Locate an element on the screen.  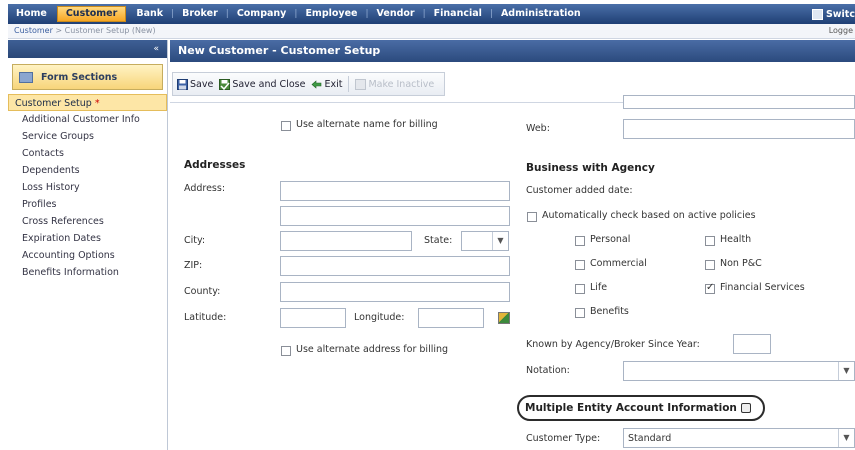
address-label: Address: is located at coordinates (205, 188).